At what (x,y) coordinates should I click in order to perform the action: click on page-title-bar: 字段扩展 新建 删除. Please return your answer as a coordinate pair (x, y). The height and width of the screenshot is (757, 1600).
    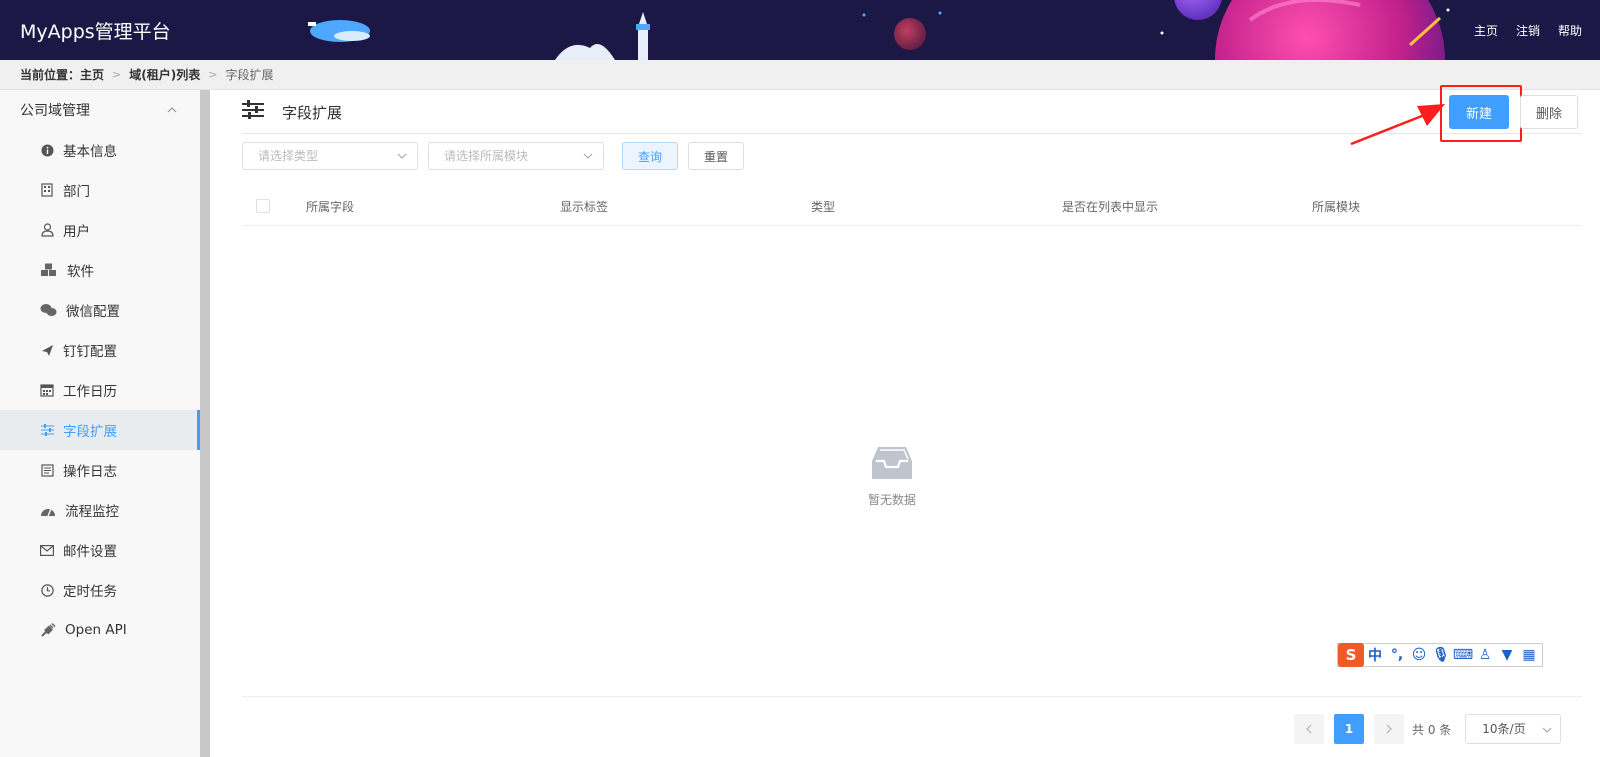
    Looking at the image, I should click on (912, 115).